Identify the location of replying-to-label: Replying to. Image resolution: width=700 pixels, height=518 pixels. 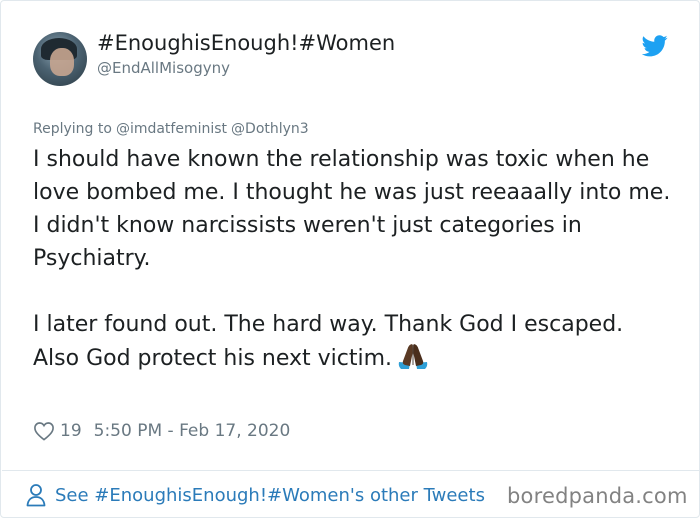
(72, 129).